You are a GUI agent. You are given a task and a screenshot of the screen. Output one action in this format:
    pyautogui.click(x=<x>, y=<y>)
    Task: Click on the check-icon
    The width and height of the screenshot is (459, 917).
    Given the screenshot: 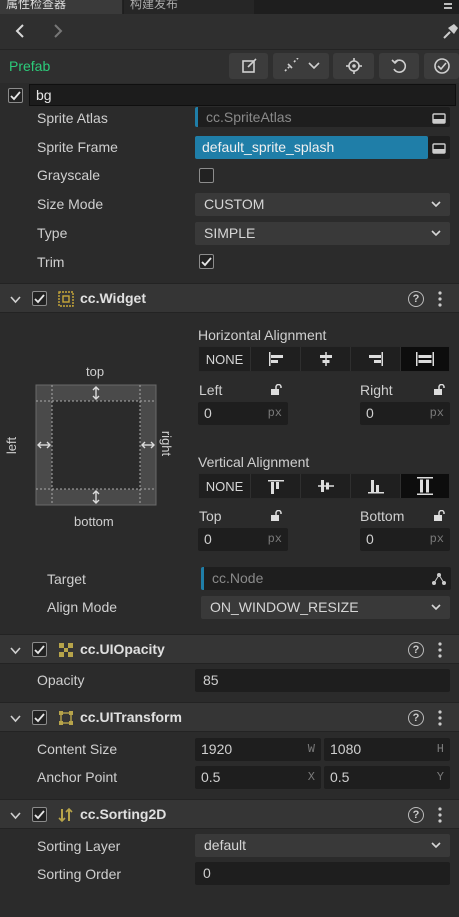 What is the action you would take?
    pyautogui.click(x=39, y=815)
    